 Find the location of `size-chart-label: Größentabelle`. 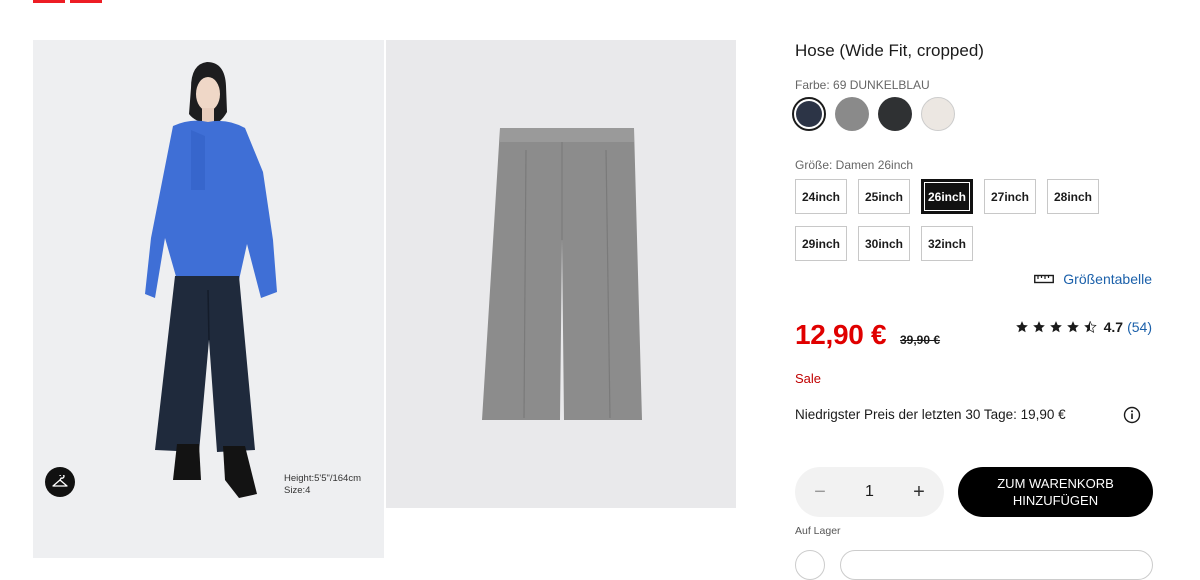

size-chart-label: Größentabelle is located at coordinates (1107, 279).